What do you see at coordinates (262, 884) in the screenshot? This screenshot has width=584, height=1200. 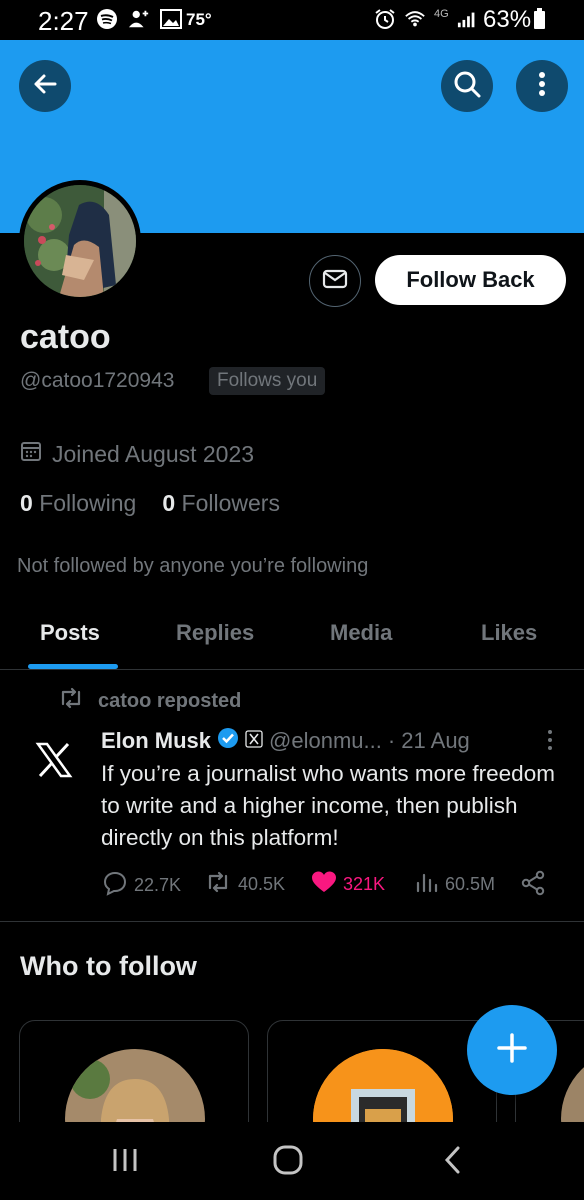 I see `repost-count: 40.5K` at bounding box center [262, 884].